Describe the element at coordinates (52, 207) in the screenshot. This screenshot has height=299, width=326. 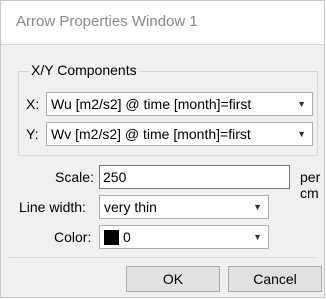
I see `line-width-label: Line width:` at that location.